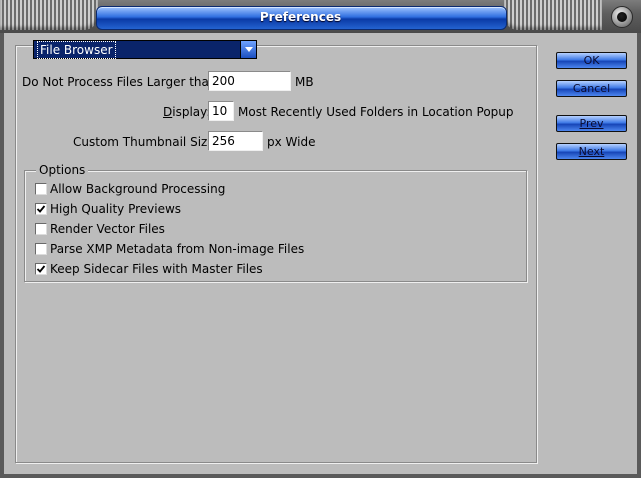  What do you see at coordinates (138, 189) in the screenshot?
I see `option-label: Allow Background Processing` at bounding box center [138, 189].